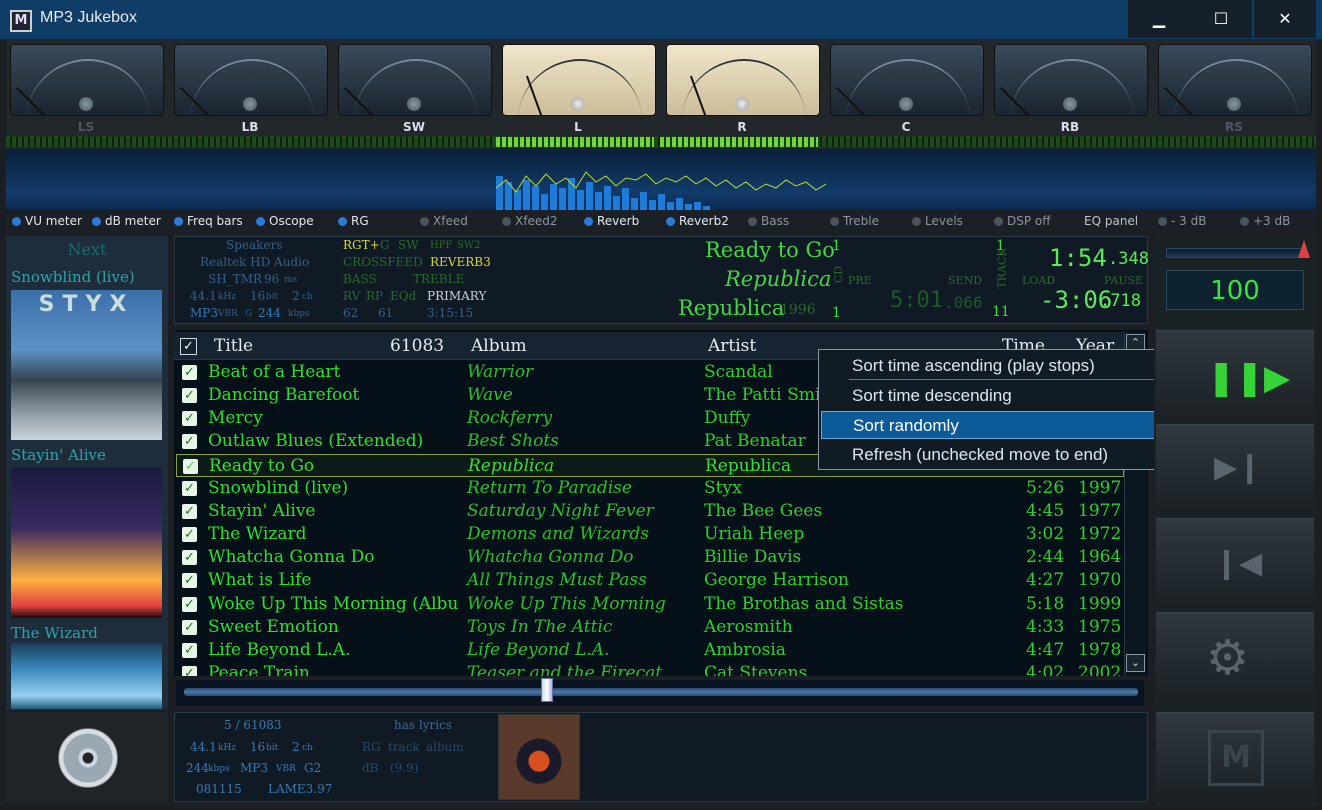 This screenshot has height=810, width=1322. I want to click on lyrics-indicator: has lyrics, so click(423, 725).